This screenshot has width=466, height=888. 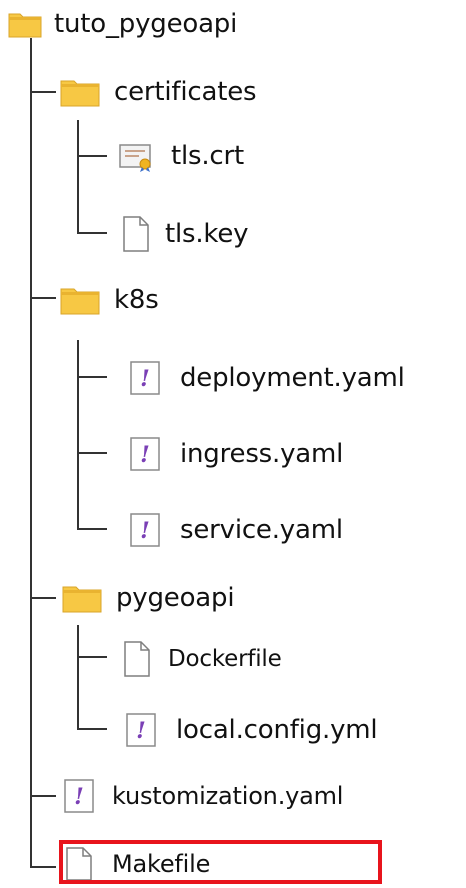 I want to click on tree-item-label: deployment.yaml, so click(x=292, y=378).